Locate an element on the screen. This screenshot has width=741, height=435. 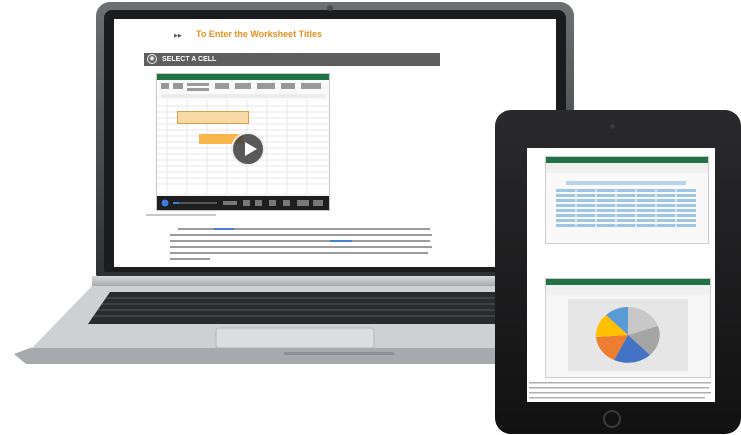
pie-chart-screenshot is located at coordinates (628, 328).